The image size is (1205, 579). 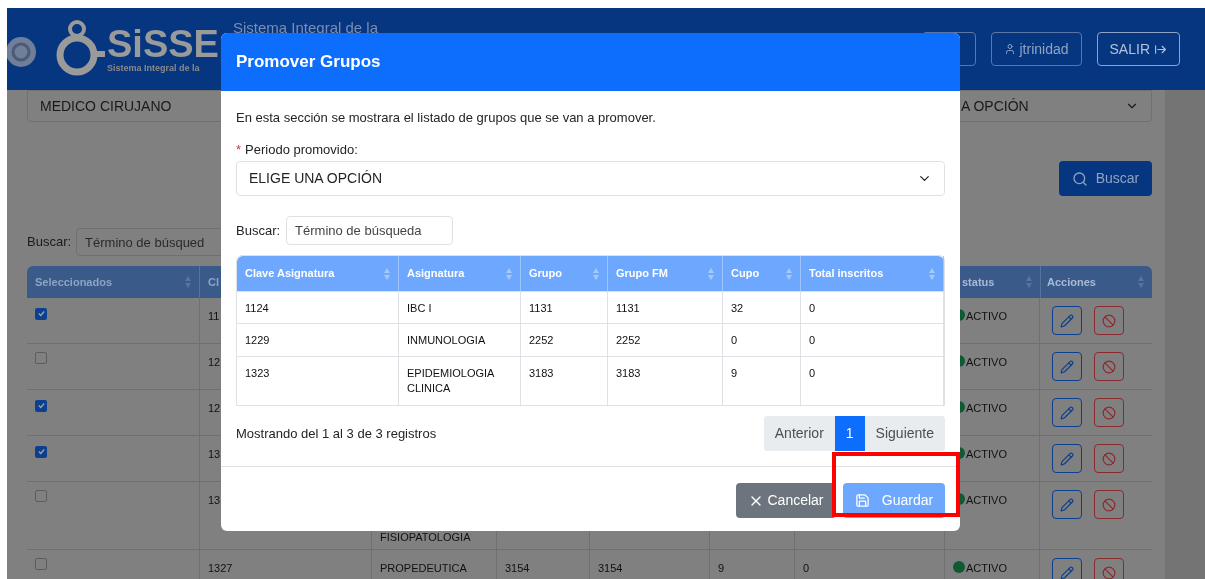 What do you see at coordinates (1009, 49) in the screenshot?
I see `user-icon` at bounding box center [1009, 49].